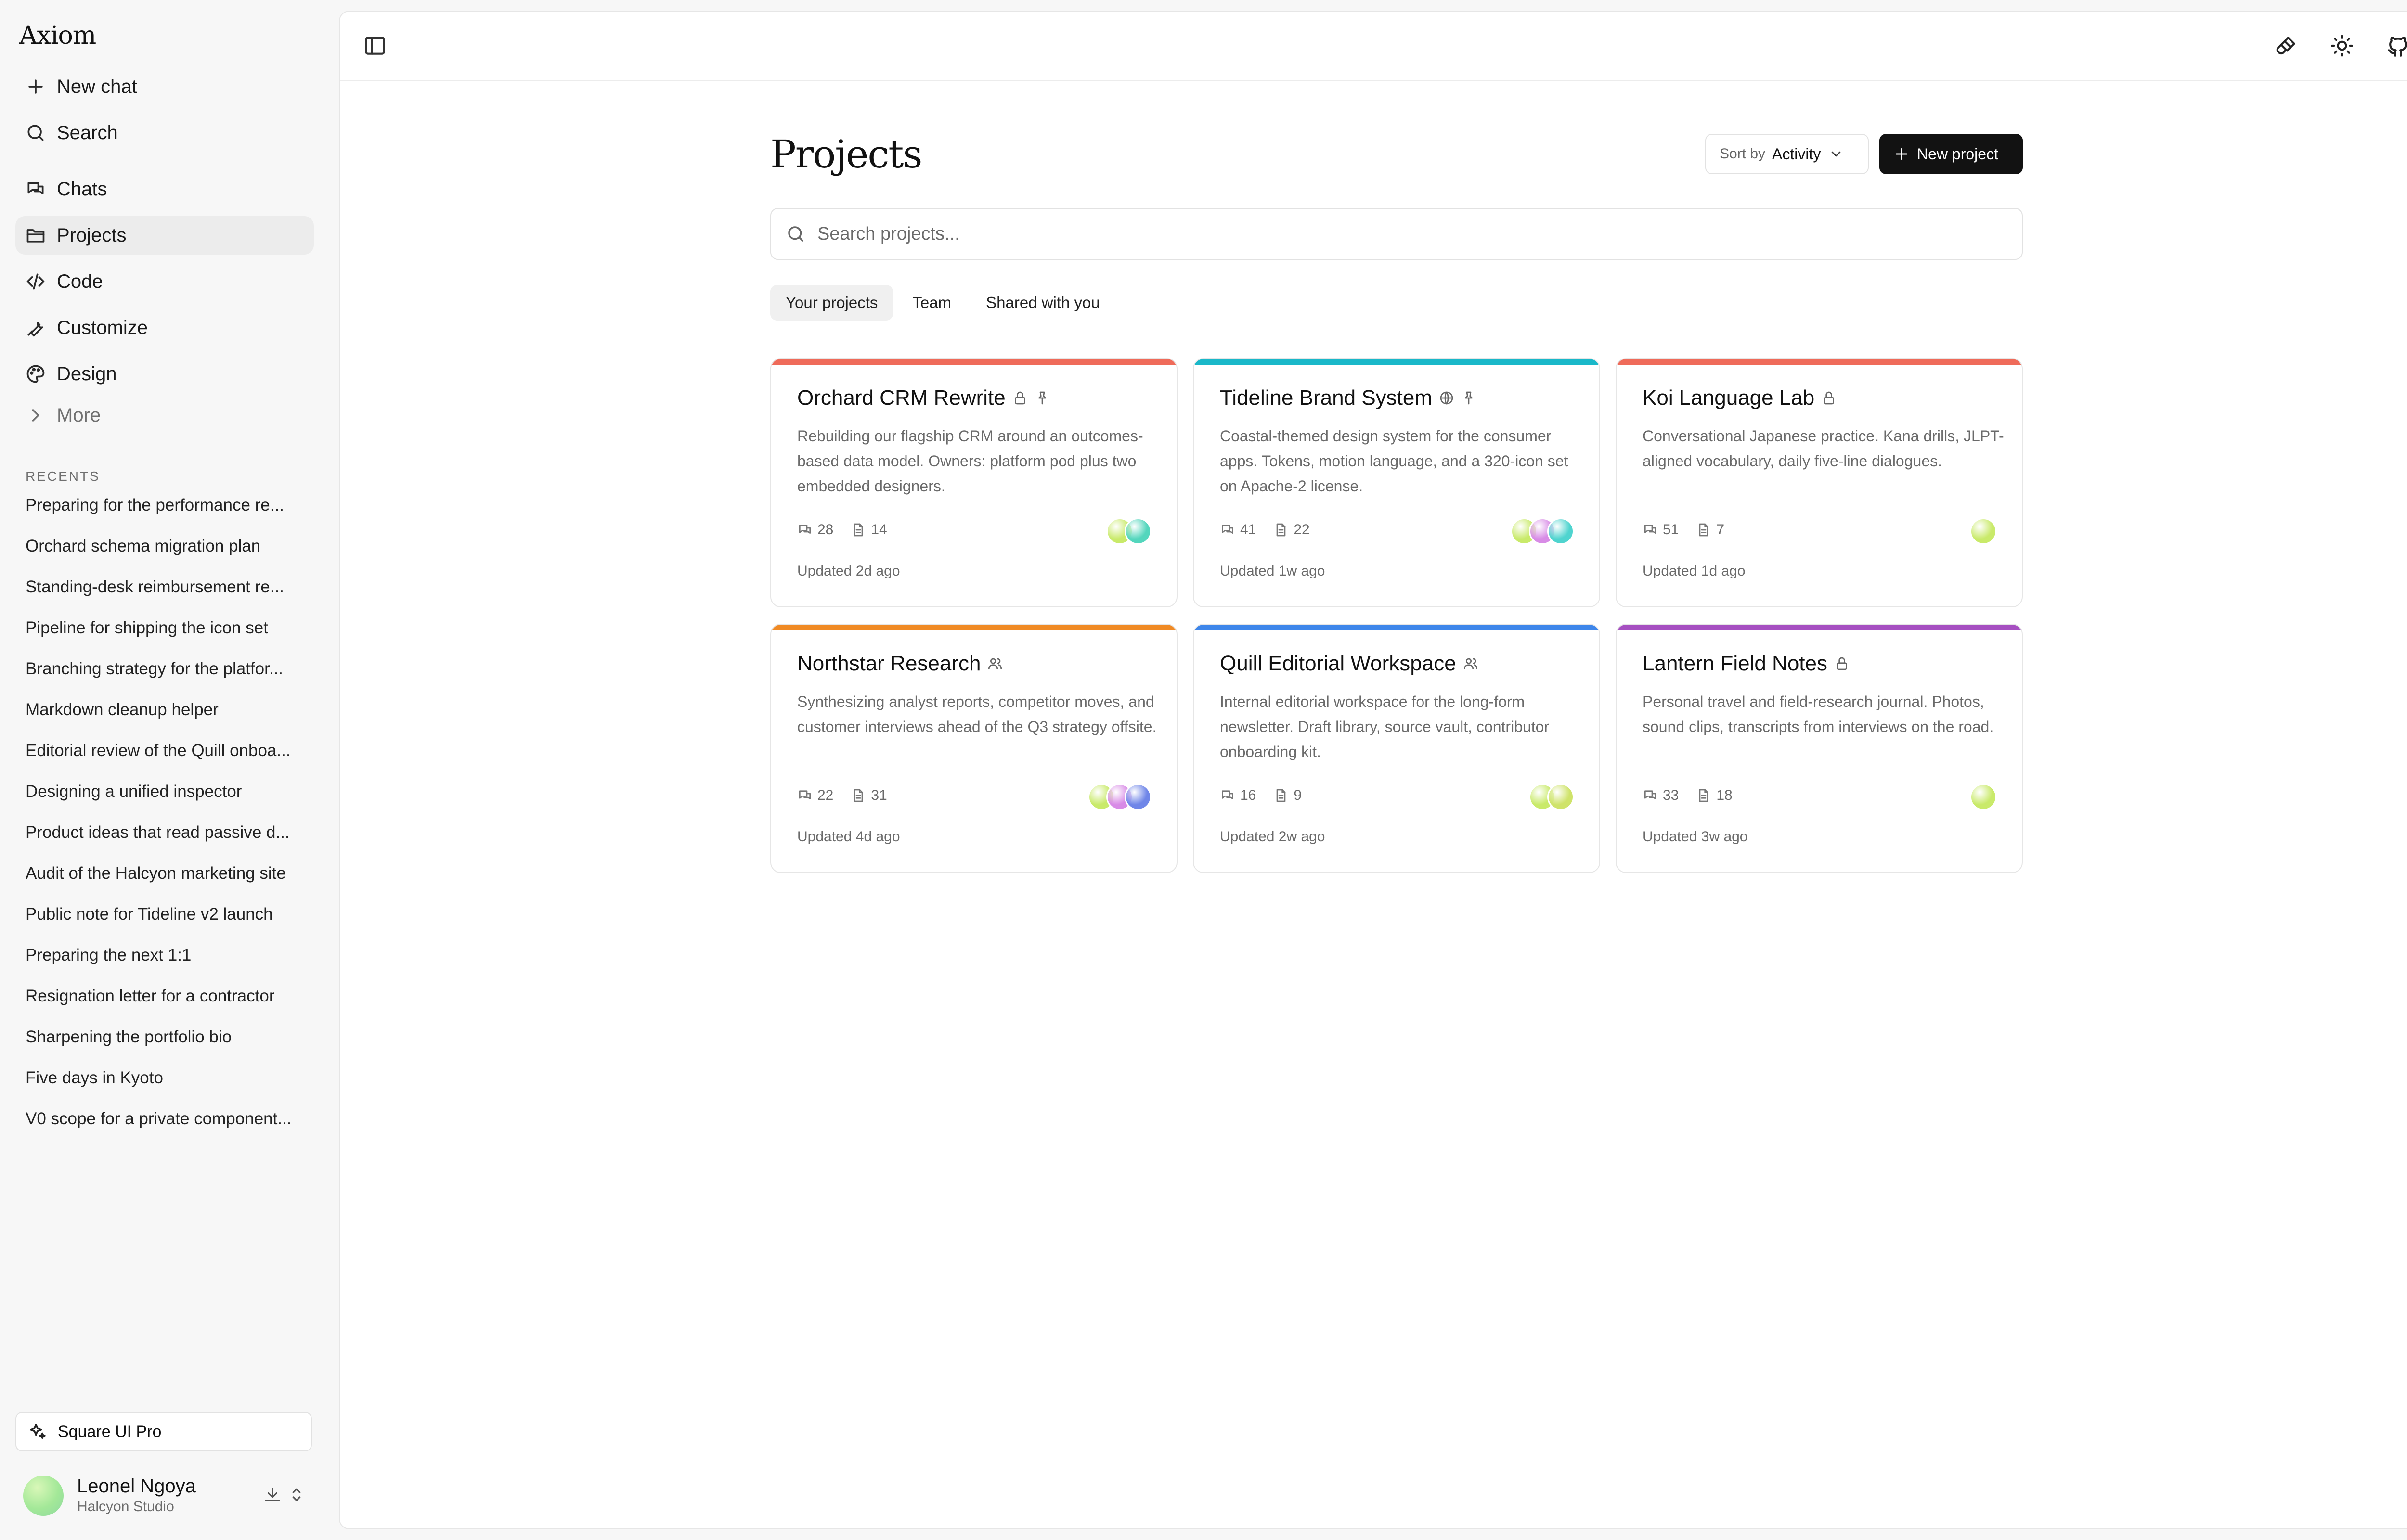 The image size is (2407, 1540). I want to click on project-search, so click(1396, 234).